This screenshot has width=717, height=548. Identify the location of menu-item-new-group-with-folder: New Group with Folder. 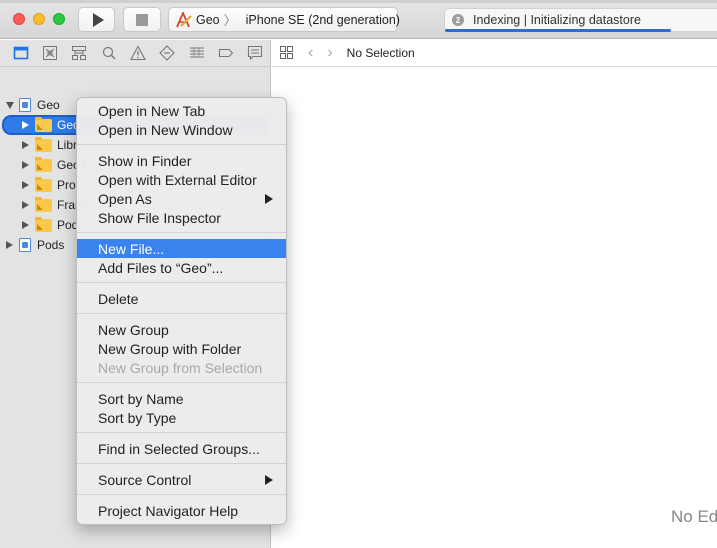
(181, 348).